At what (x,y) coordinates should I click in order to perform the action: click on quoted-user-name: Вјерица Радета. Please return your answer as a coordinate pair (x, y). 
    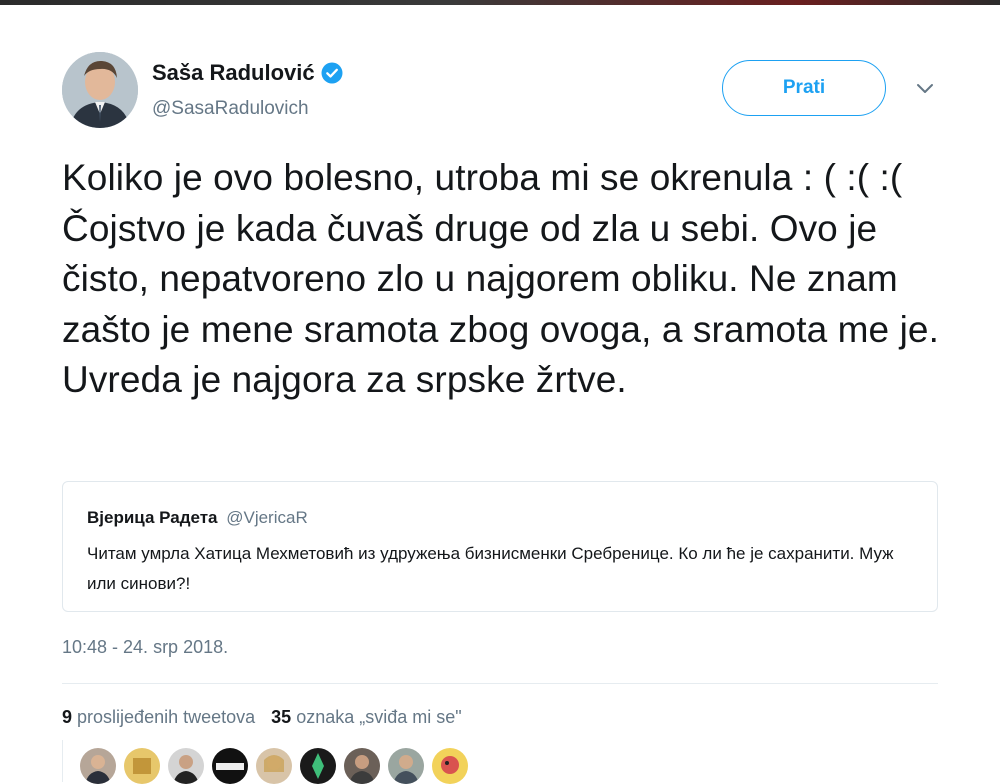
    Looking at the image, I should click on (152, 517).